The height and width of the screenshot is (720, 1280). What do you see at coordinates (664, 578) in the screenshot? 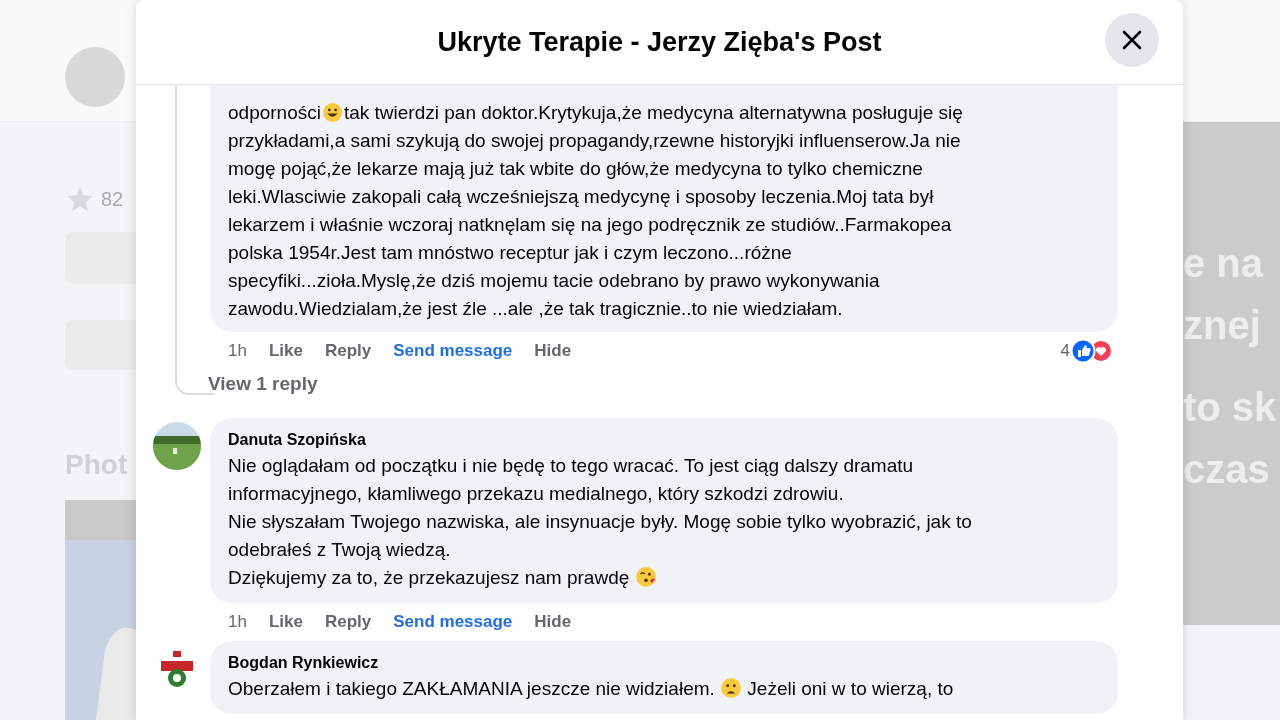
I see `comment-text: Dziękujemy za to, że przekazujesz nam prawdę` at bounding box center [664, 578].